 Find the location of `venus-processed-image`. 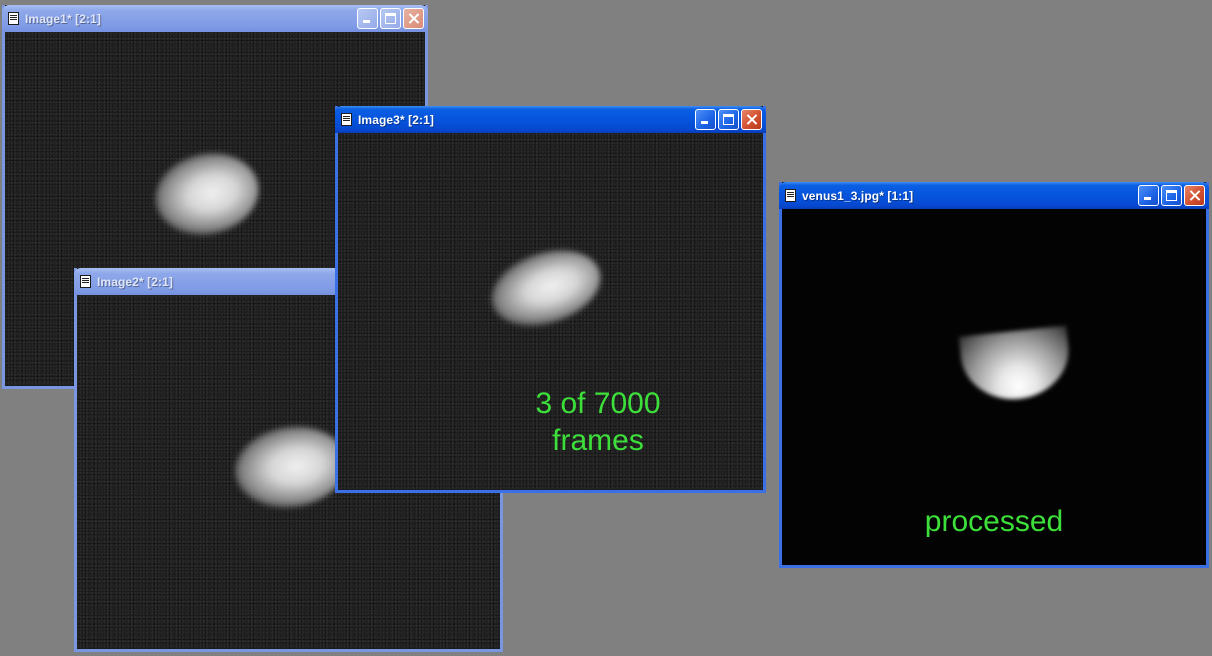

venus-processed-image is located at coordinates (1016, 365).